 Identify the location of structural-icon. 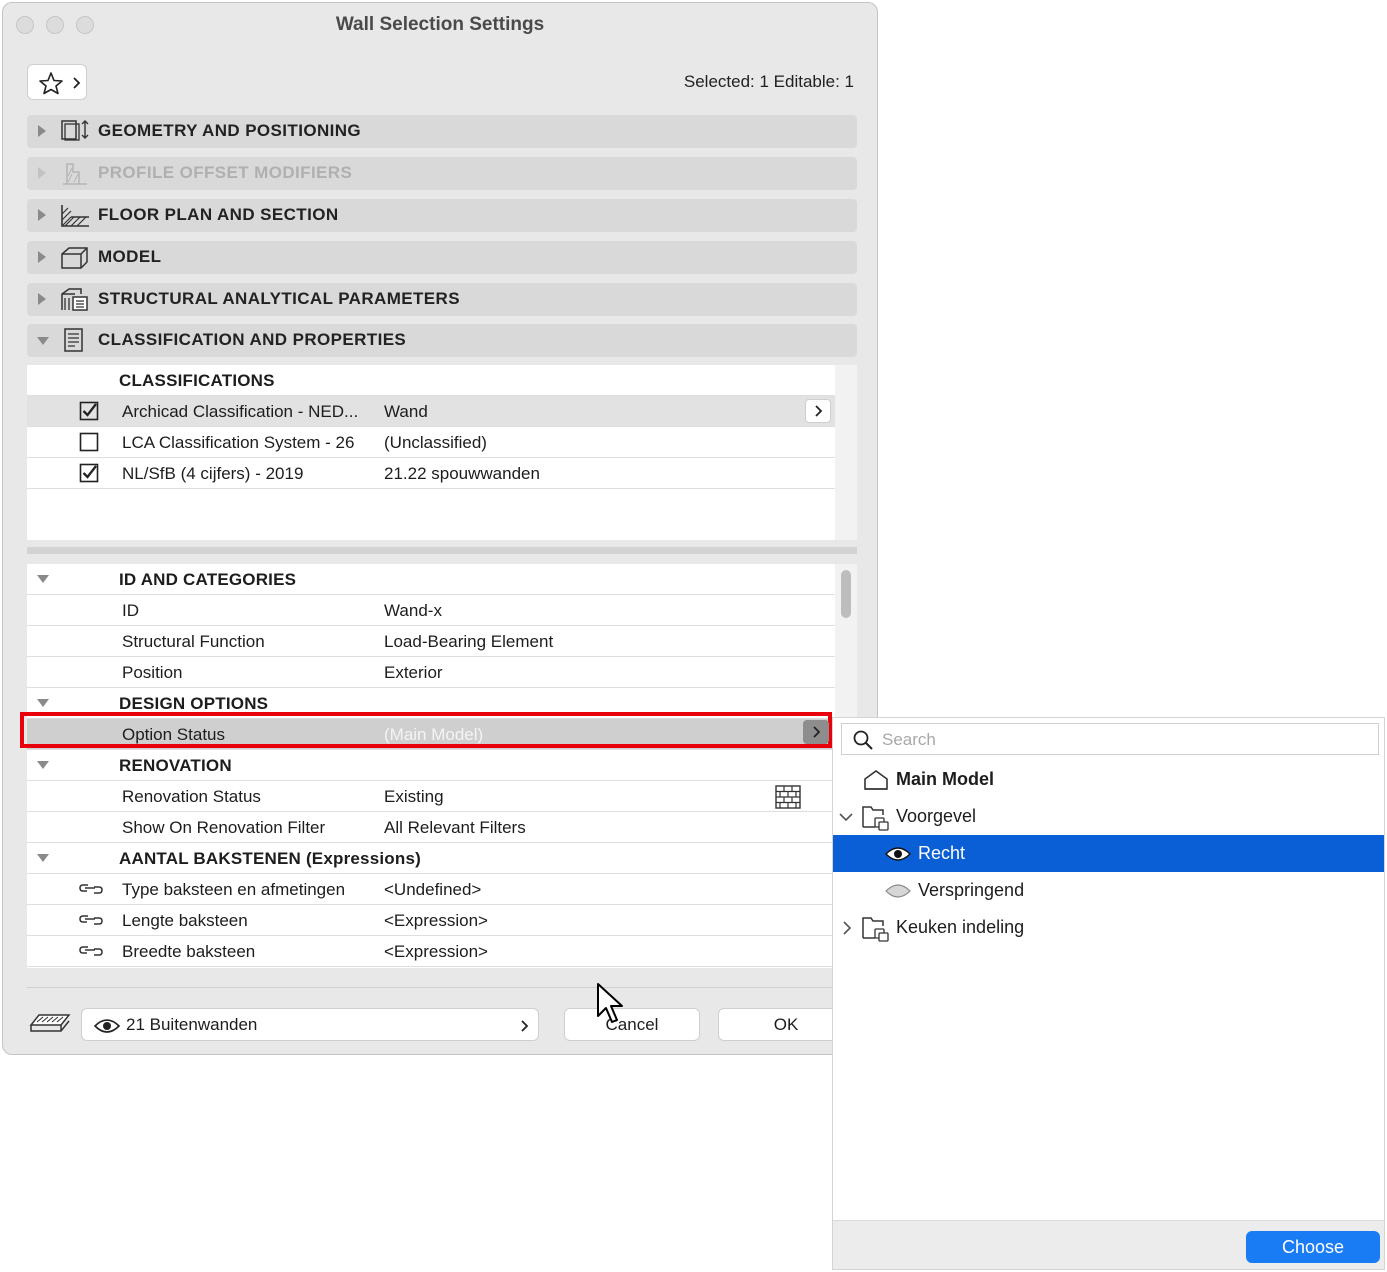
(75, 299).